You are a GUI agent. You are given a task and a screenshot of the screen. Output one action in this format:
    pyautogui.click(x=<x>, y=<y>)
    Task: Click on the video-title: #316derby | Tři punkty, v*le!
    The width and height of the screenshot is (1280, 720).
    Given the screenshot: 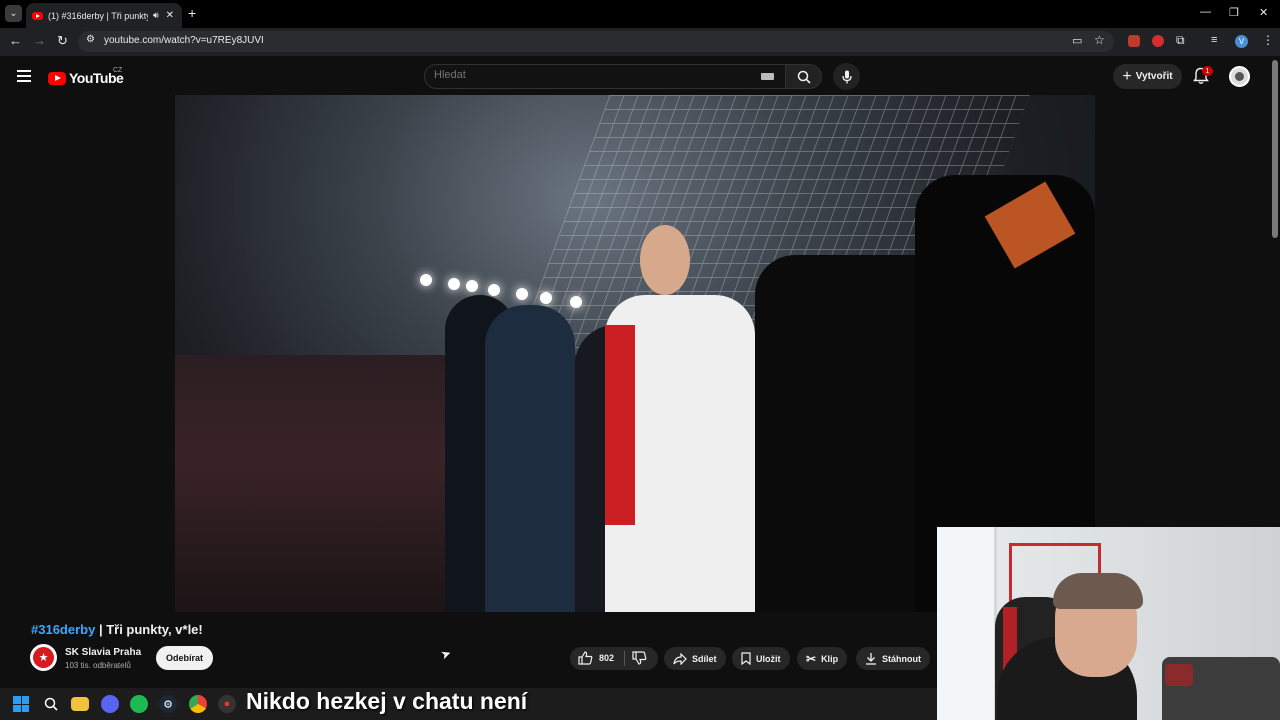 What is the action you would take?
    pyautogui.click(x=117, y=629)
    